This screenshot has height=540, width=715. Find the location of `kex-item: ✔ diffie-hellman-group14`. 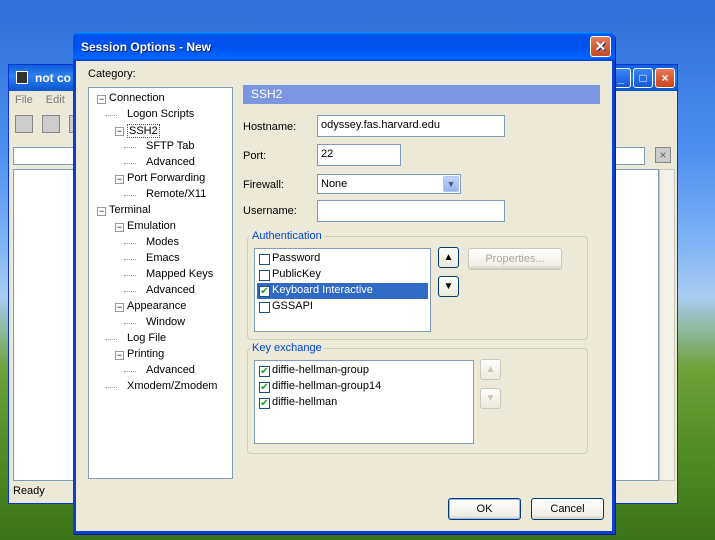

kex-item: ✔ diffie-hellman-group14 is located at coordinates (364, 387).